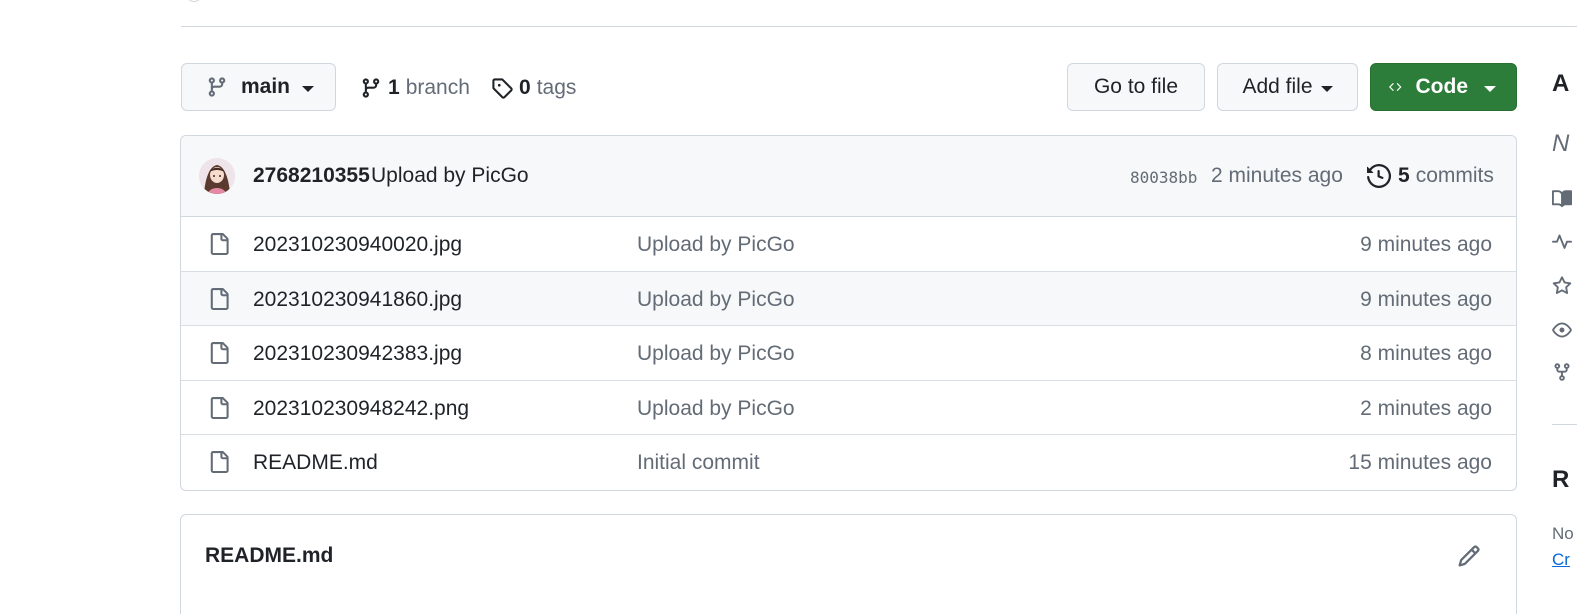 The height and width of the screenshot is (614, 1577). I want to click on file-age: 15 minutes ago, so click(1420, 463).